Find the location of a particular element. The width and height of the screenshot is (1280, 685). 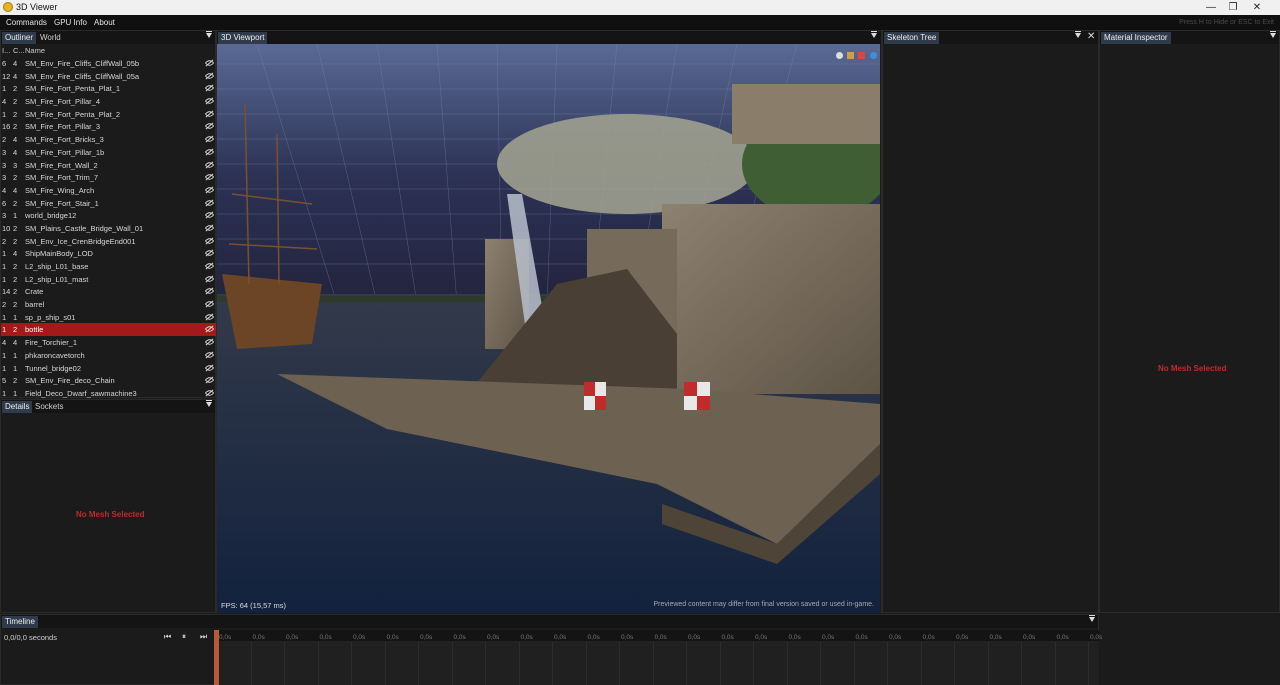

outliner-row: 1 1 Field_Deco_Dwarf_sawmachine3 is located at coordinates (109, 393).